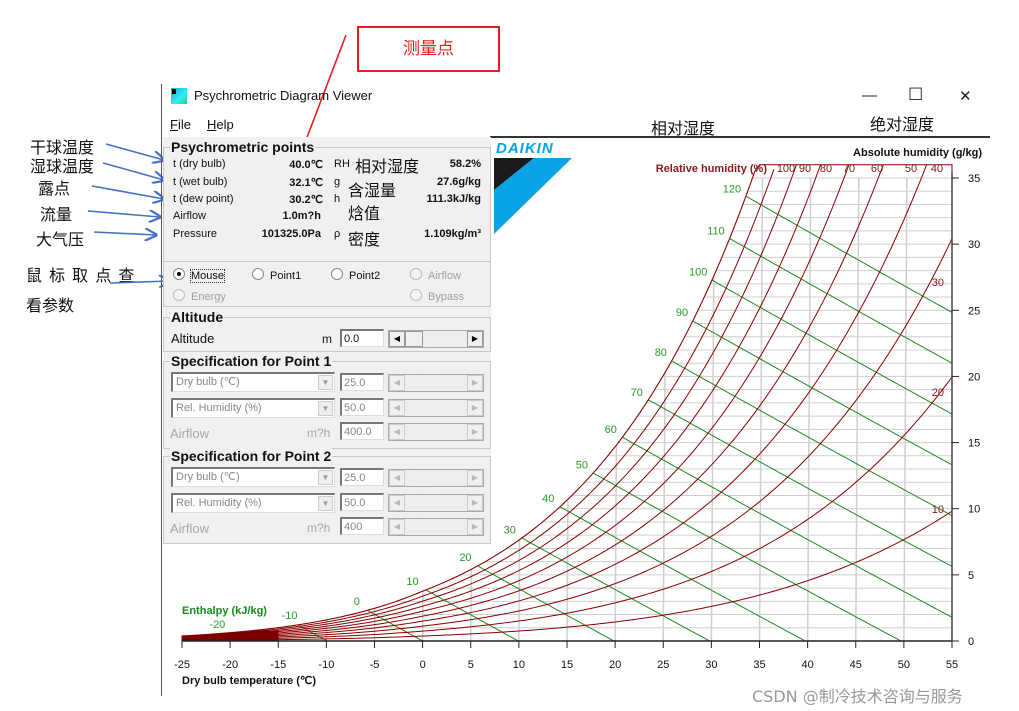  I want to click on x-tick-label: 35, so click(759, 665).